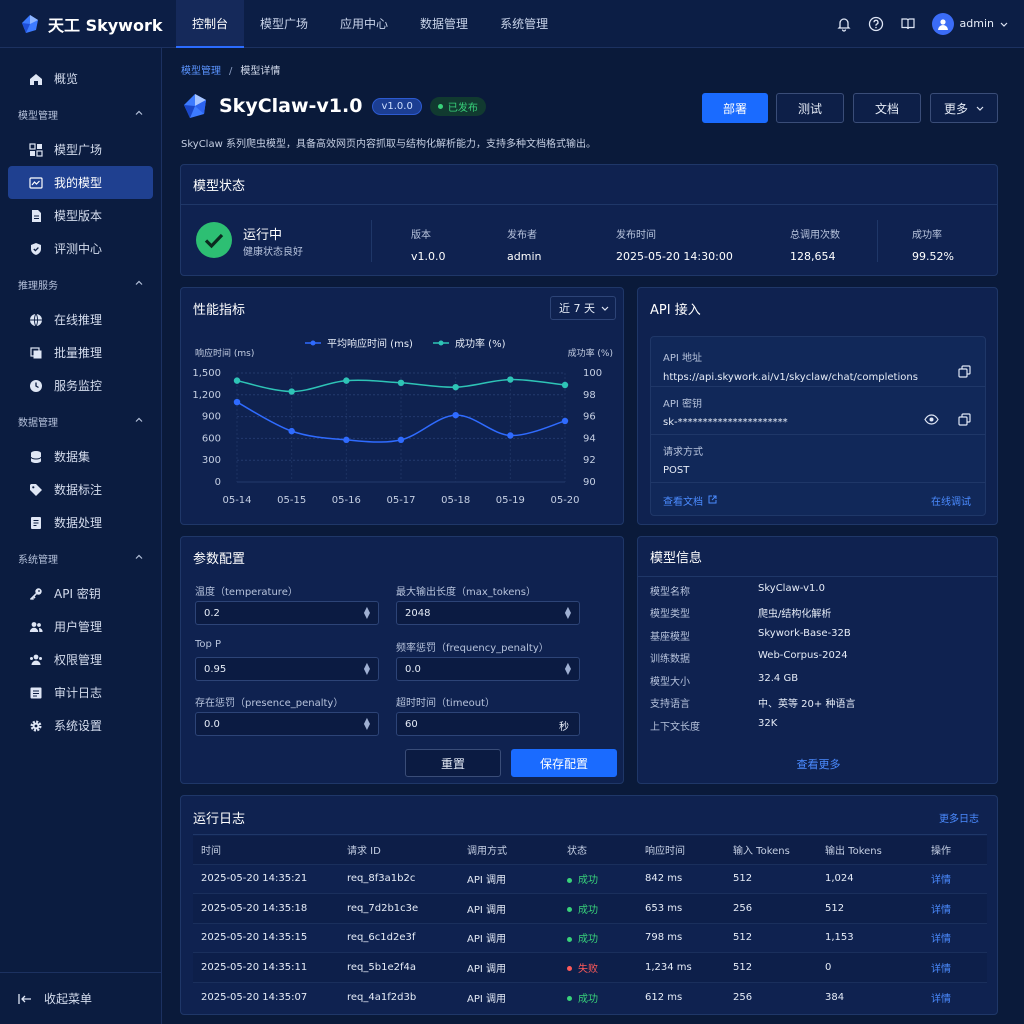 The width and height of the screenshot is (1024, 1024). I want to click on deploy-button: 部署, so click(735, 108).